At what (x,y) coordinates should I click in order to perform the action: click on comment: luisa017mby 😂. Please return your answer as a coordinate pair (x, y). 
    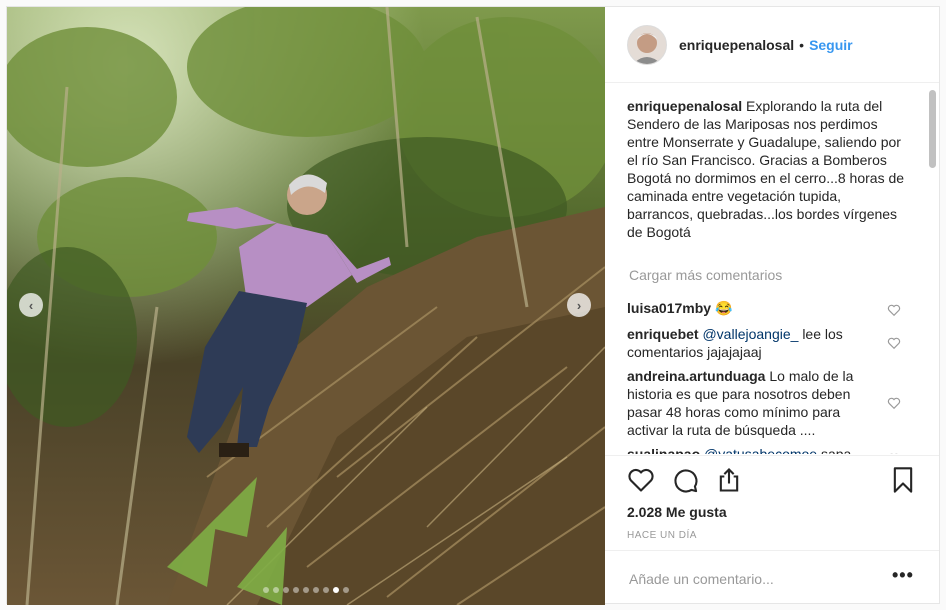
    Looking at the image, I should click on (754, 308).